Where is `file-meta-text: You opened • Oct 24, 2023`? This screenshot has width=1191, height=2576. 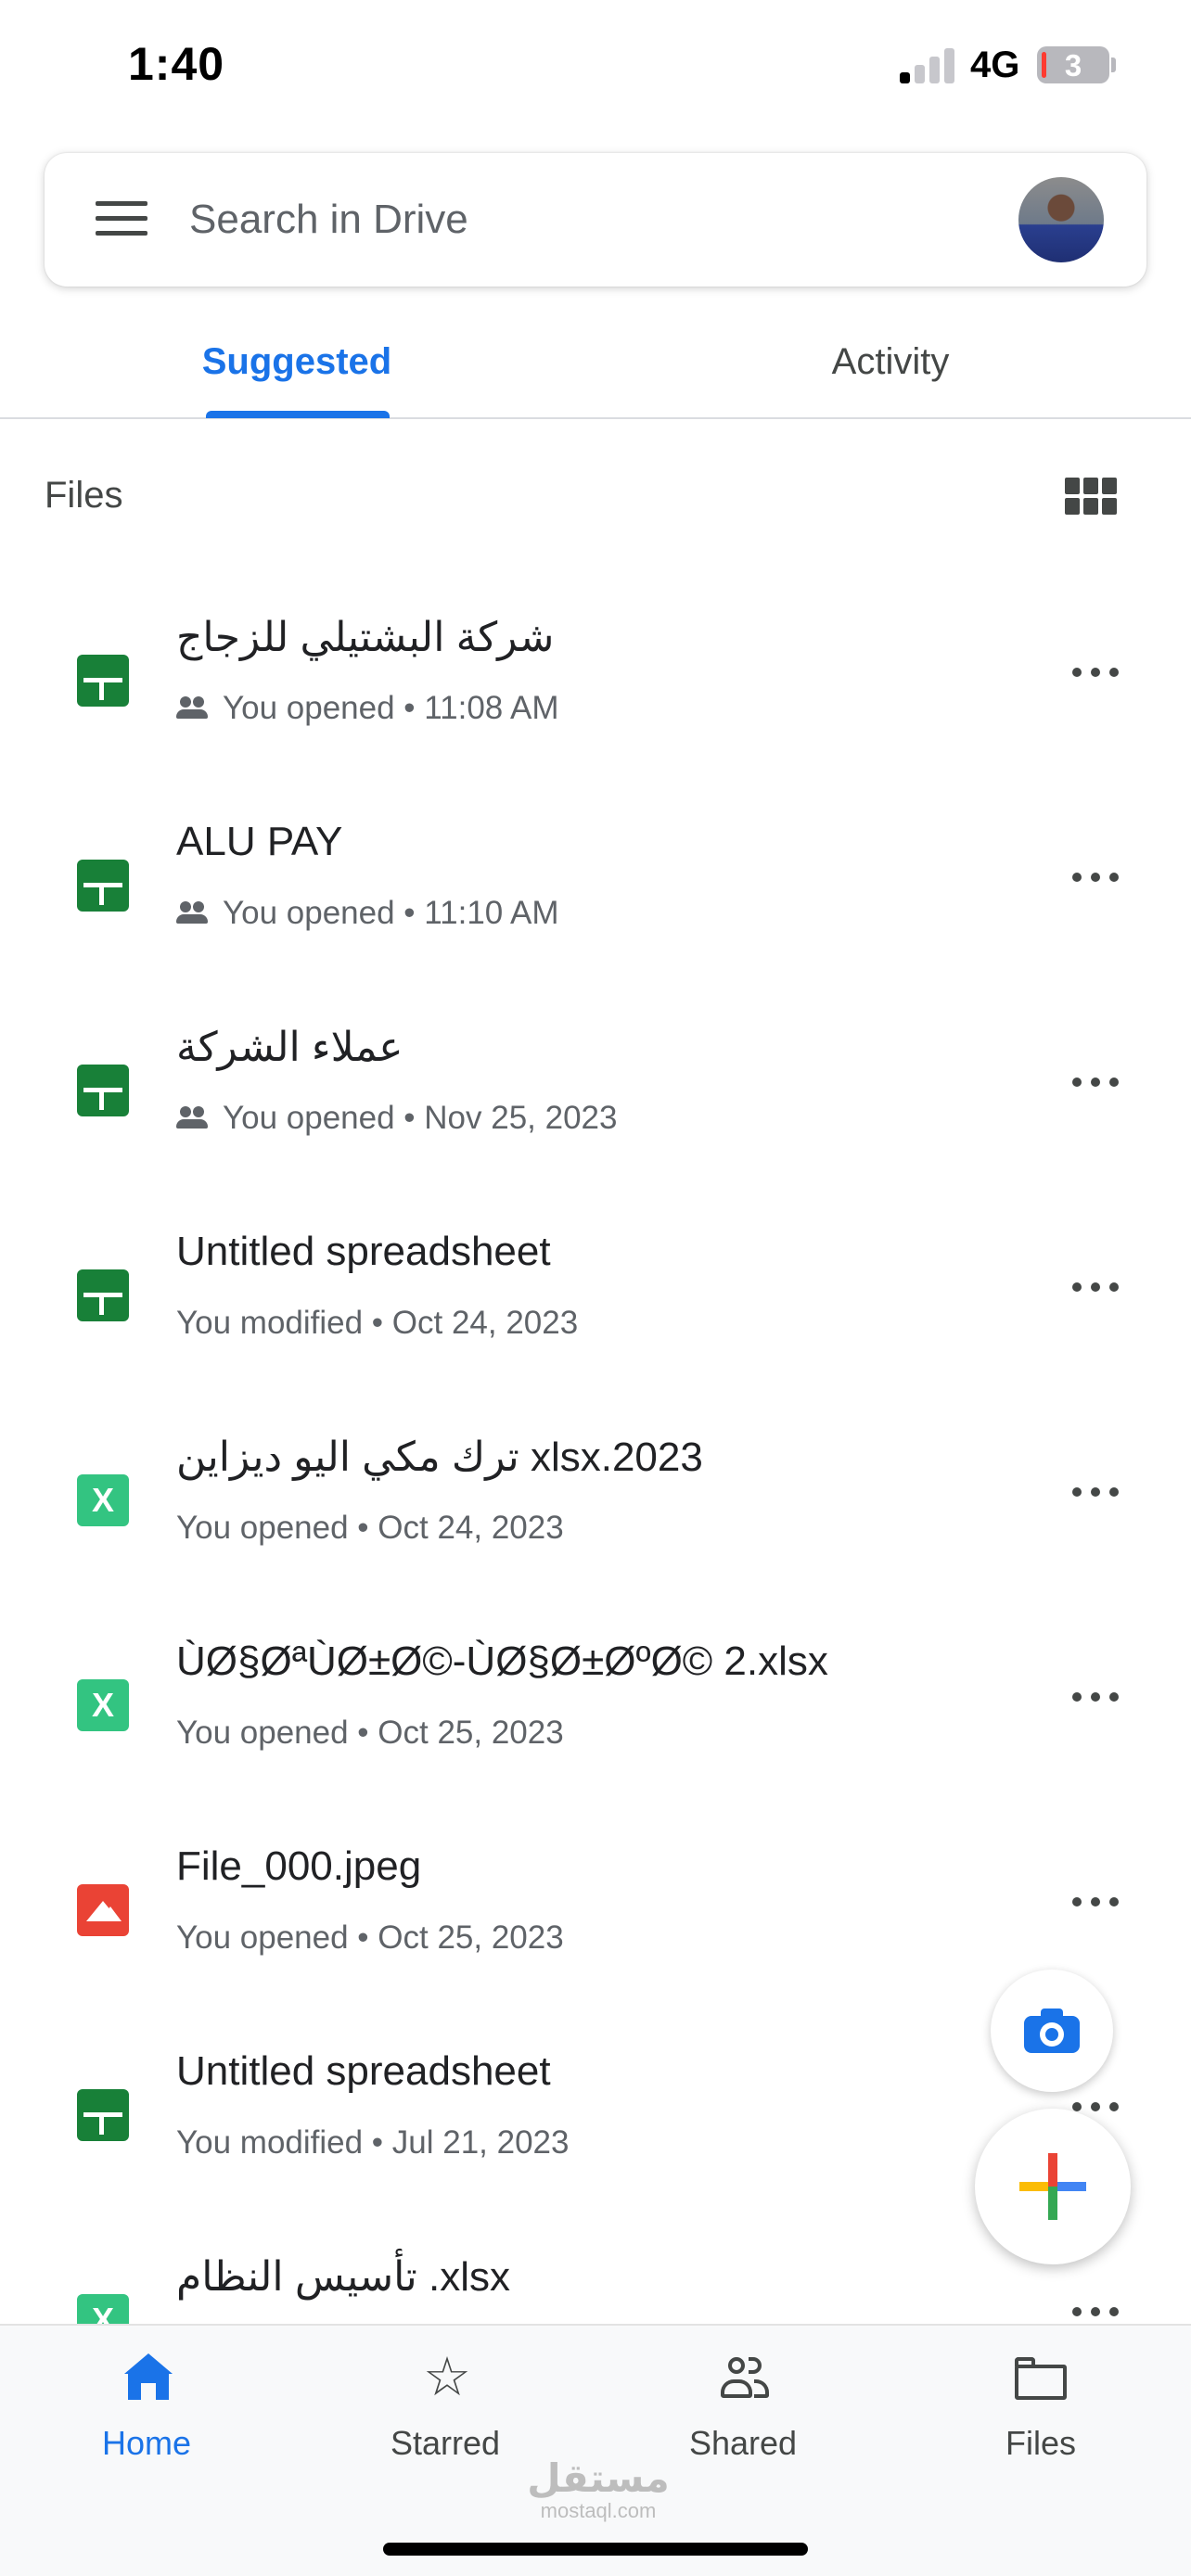
file-meta-text: You opened • Oct 24, 2023 is located at coordinates (370, 1528).